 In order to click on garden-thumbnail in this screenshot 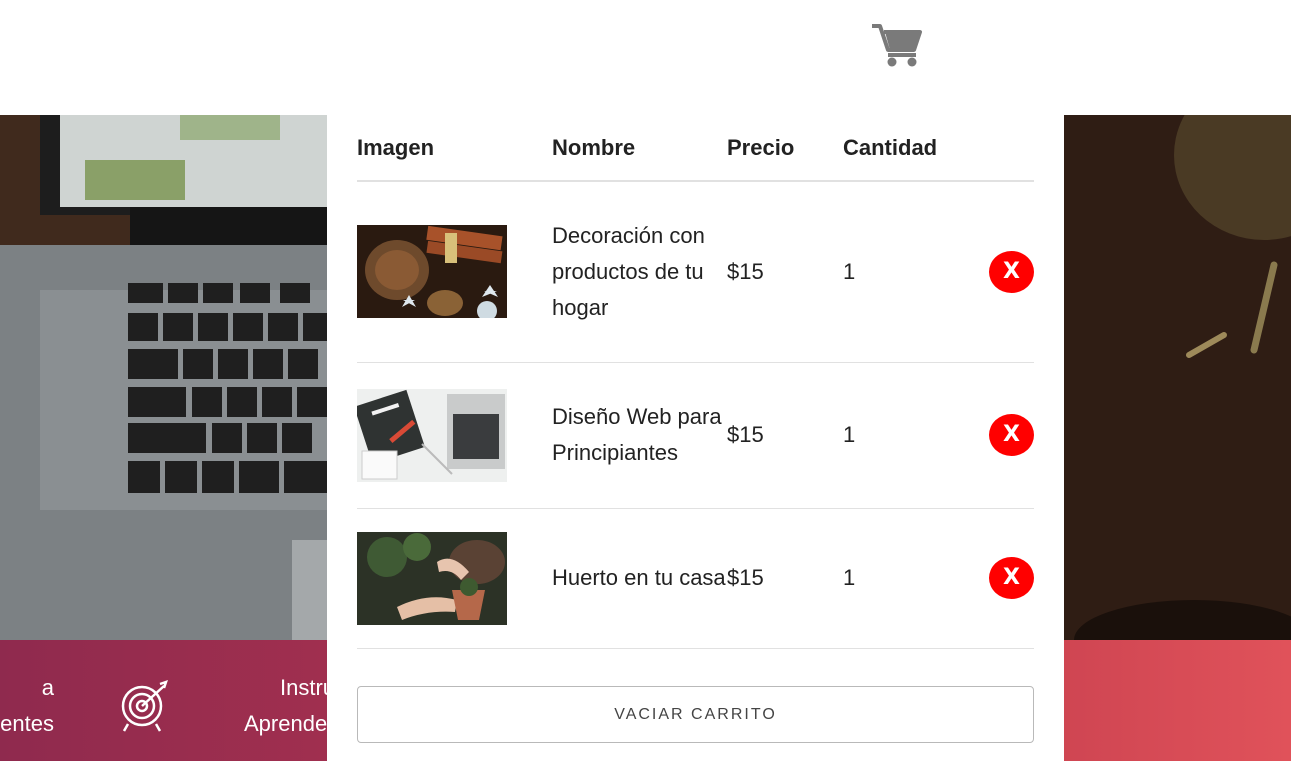, I will do `click(432, 578)`.